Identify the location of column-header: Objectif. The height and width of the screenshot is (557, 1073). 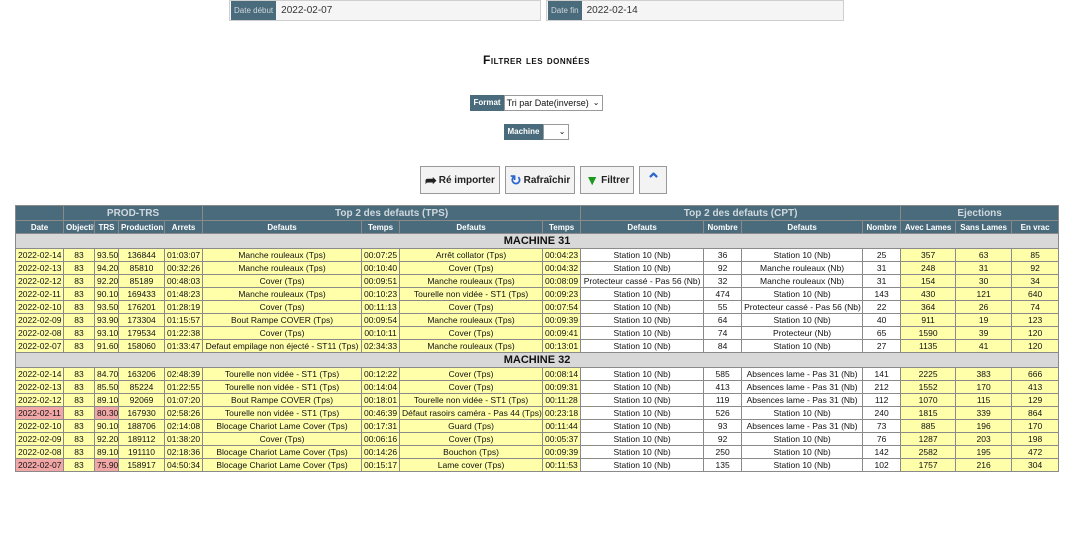
(79, 227).